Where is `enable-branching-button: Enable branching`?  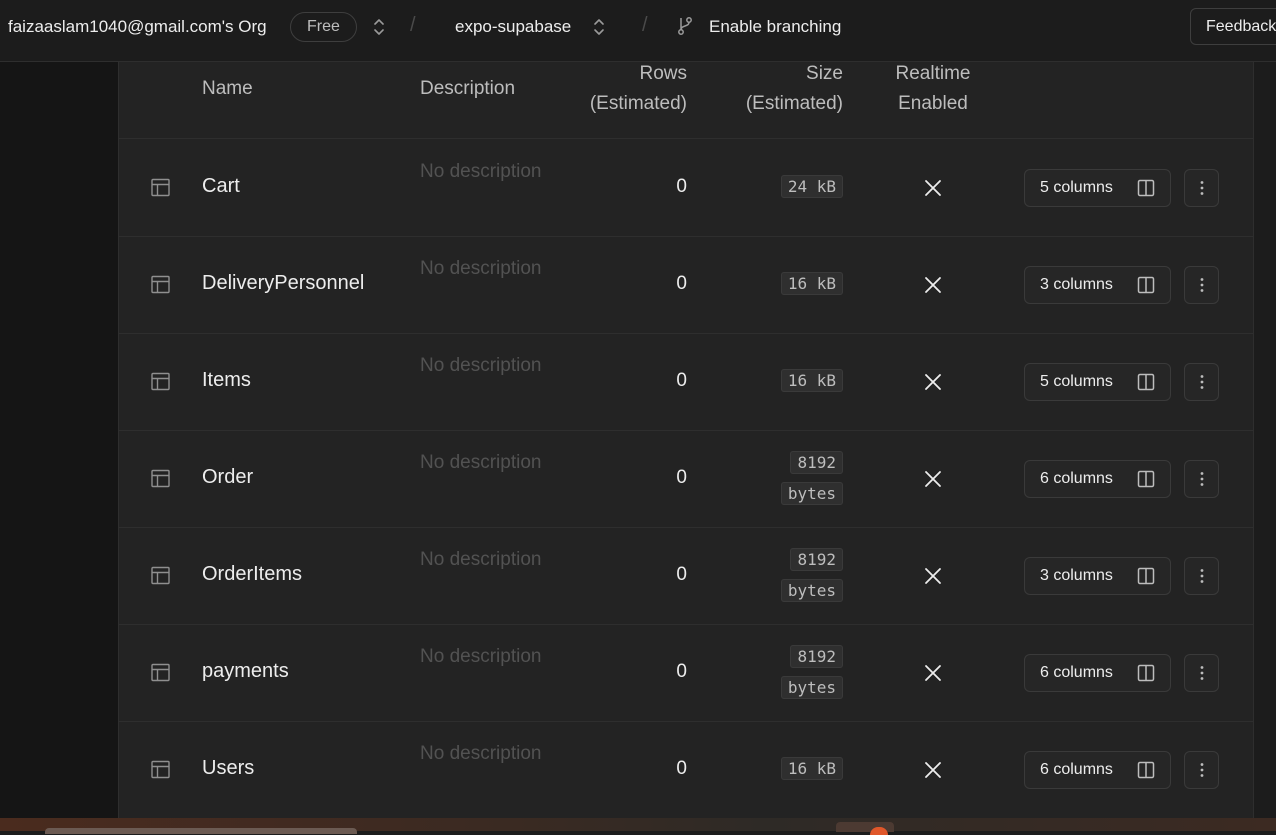 enable-branching-button: Enable branching is located at coordinates (775, 27).